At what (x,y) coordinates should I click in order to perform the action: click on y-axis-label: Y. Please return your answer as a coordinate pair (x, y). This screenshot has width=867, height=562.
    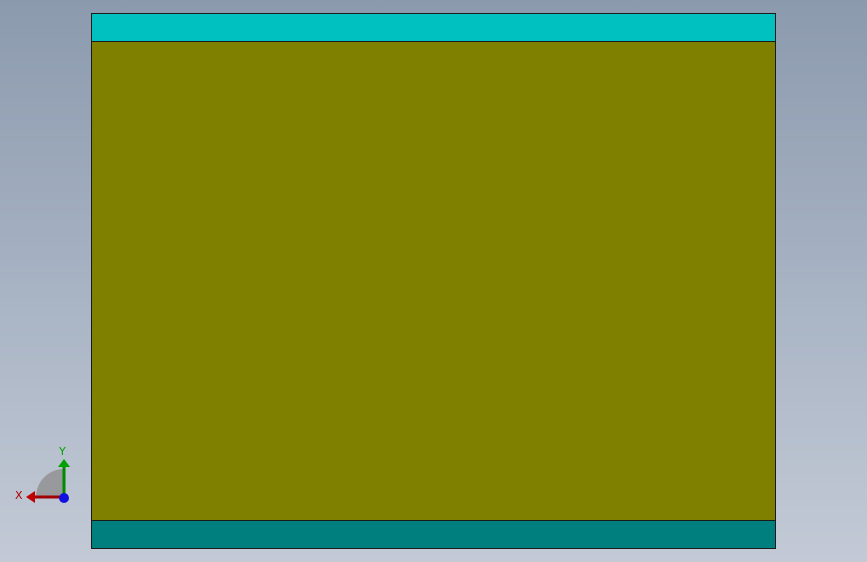
    Looking at the image, I should click on (62, 451).